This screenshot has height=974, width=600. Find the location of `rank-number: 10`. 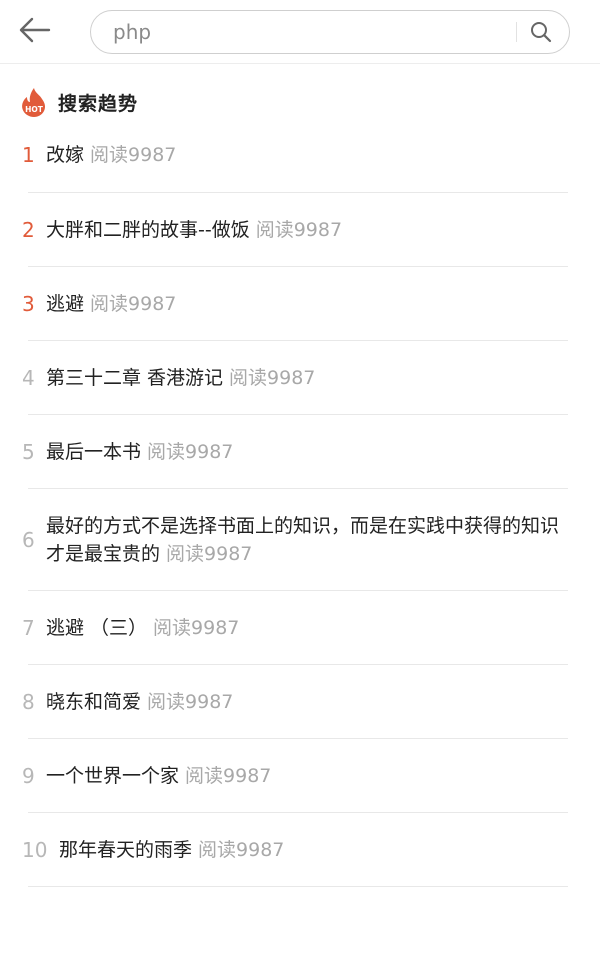

rank-number: 10 is located at coordinates (35, 849).